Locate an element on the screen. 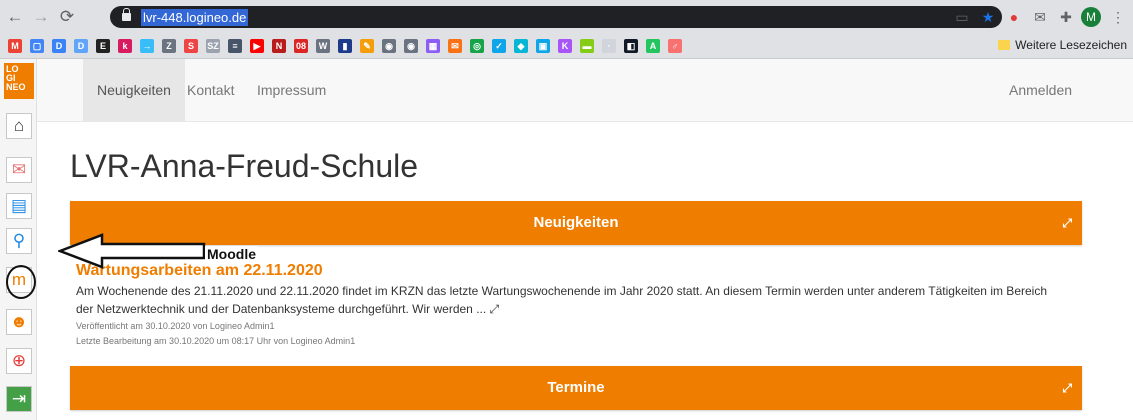  browser-actions: ▭ ★ ● ✉ ✚ M ⋮ is located at coordinates (1042, 17).